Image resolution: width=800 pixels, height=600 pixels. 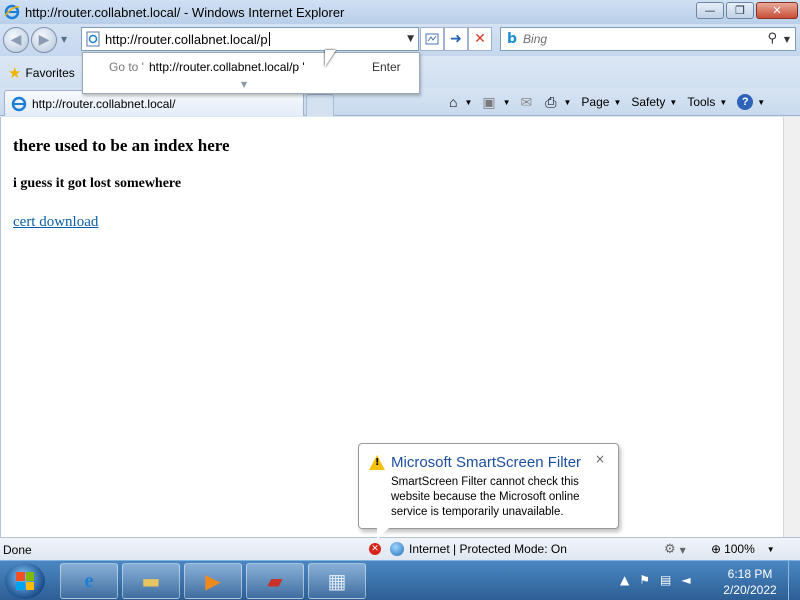 I want to click on favorites-button: ★ Favorites, so click(x=41, y=73).